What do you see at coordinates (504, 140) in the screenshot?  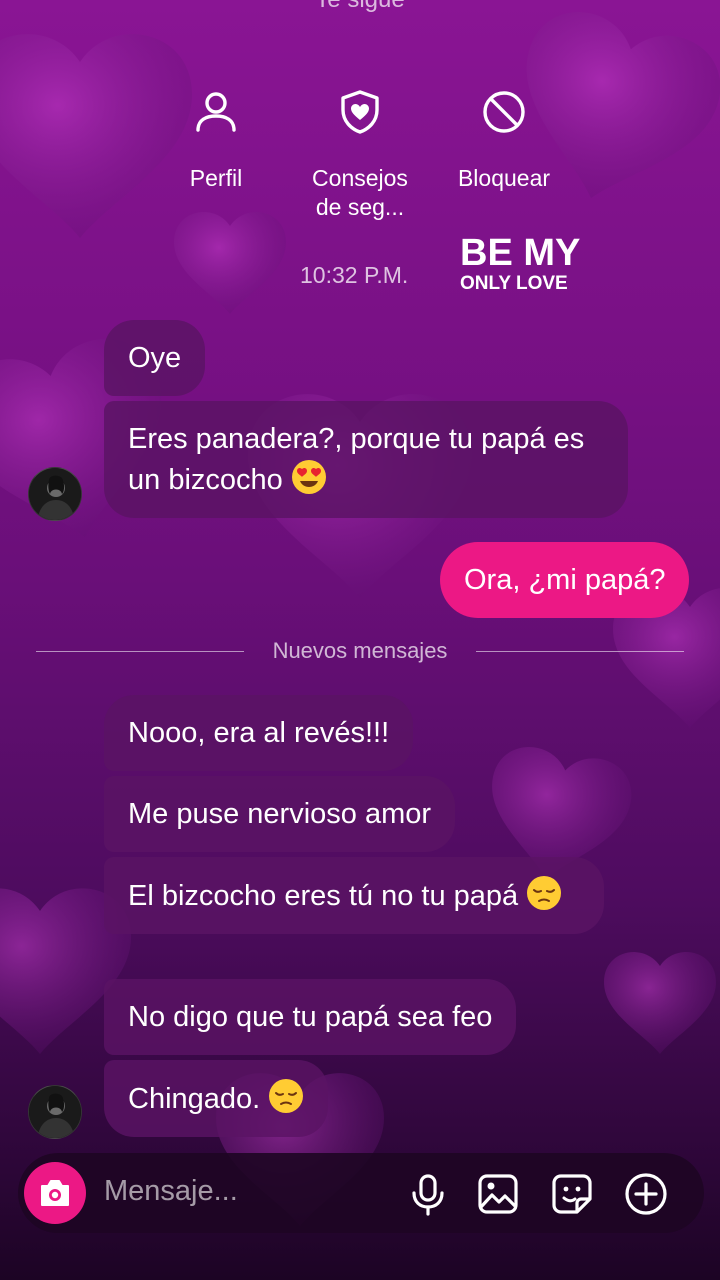 I see `block-action: Bloquear` at bounding box center [504, 140].